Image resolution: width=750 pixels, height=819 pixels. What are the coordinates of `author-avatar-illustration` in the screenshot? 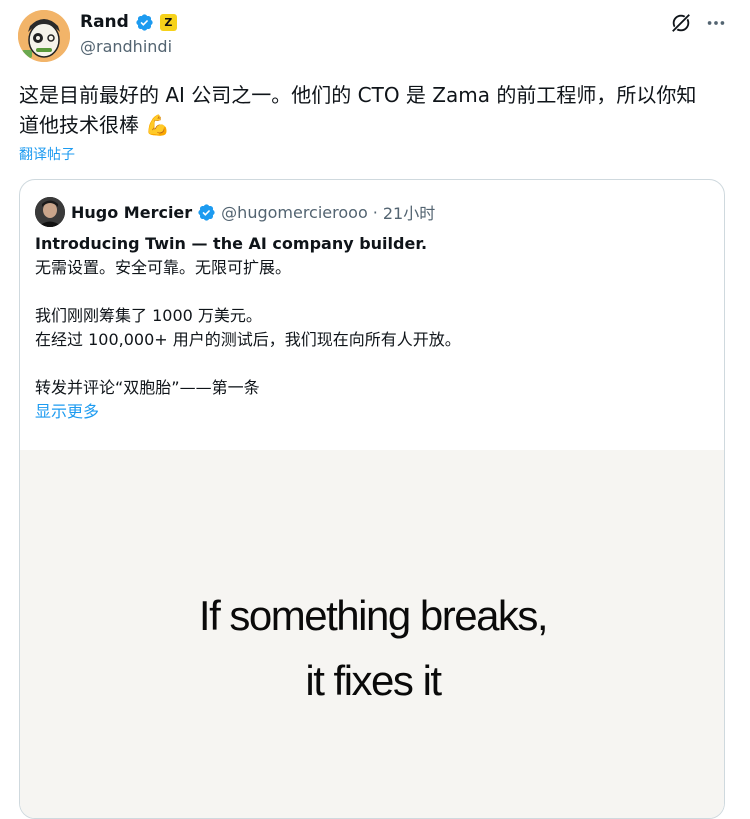 It's located at (44, 36).